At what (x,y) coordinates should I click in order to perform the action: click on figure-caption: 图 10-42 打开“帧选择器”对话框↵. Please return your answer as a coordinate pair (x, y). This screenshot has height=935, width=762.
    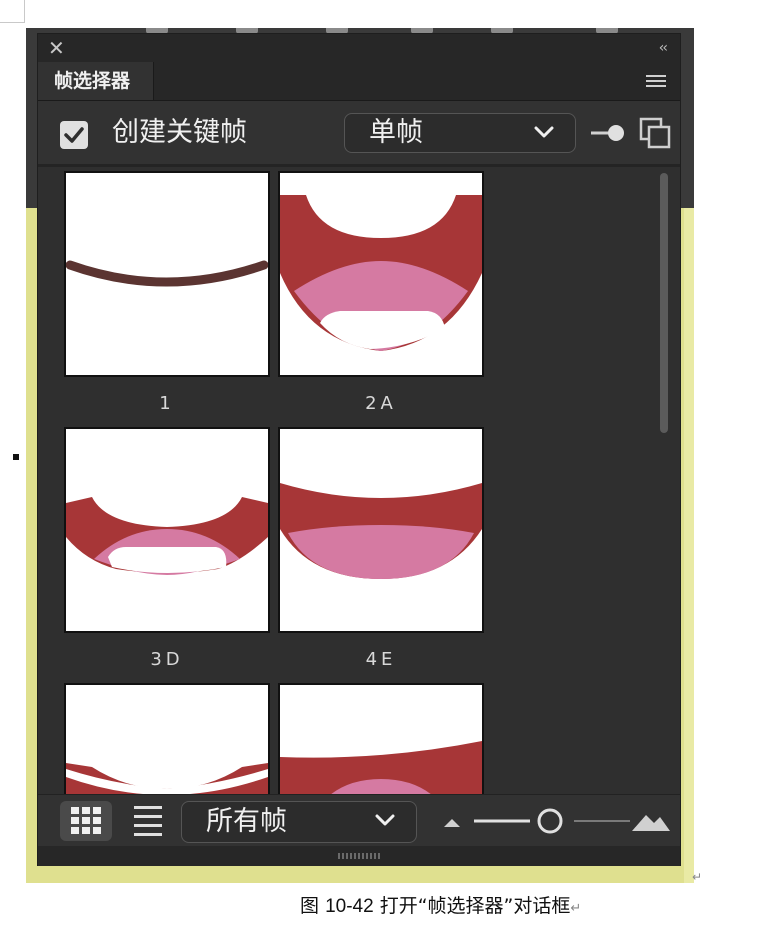
    Looking at the image, I should click on (440, 907).